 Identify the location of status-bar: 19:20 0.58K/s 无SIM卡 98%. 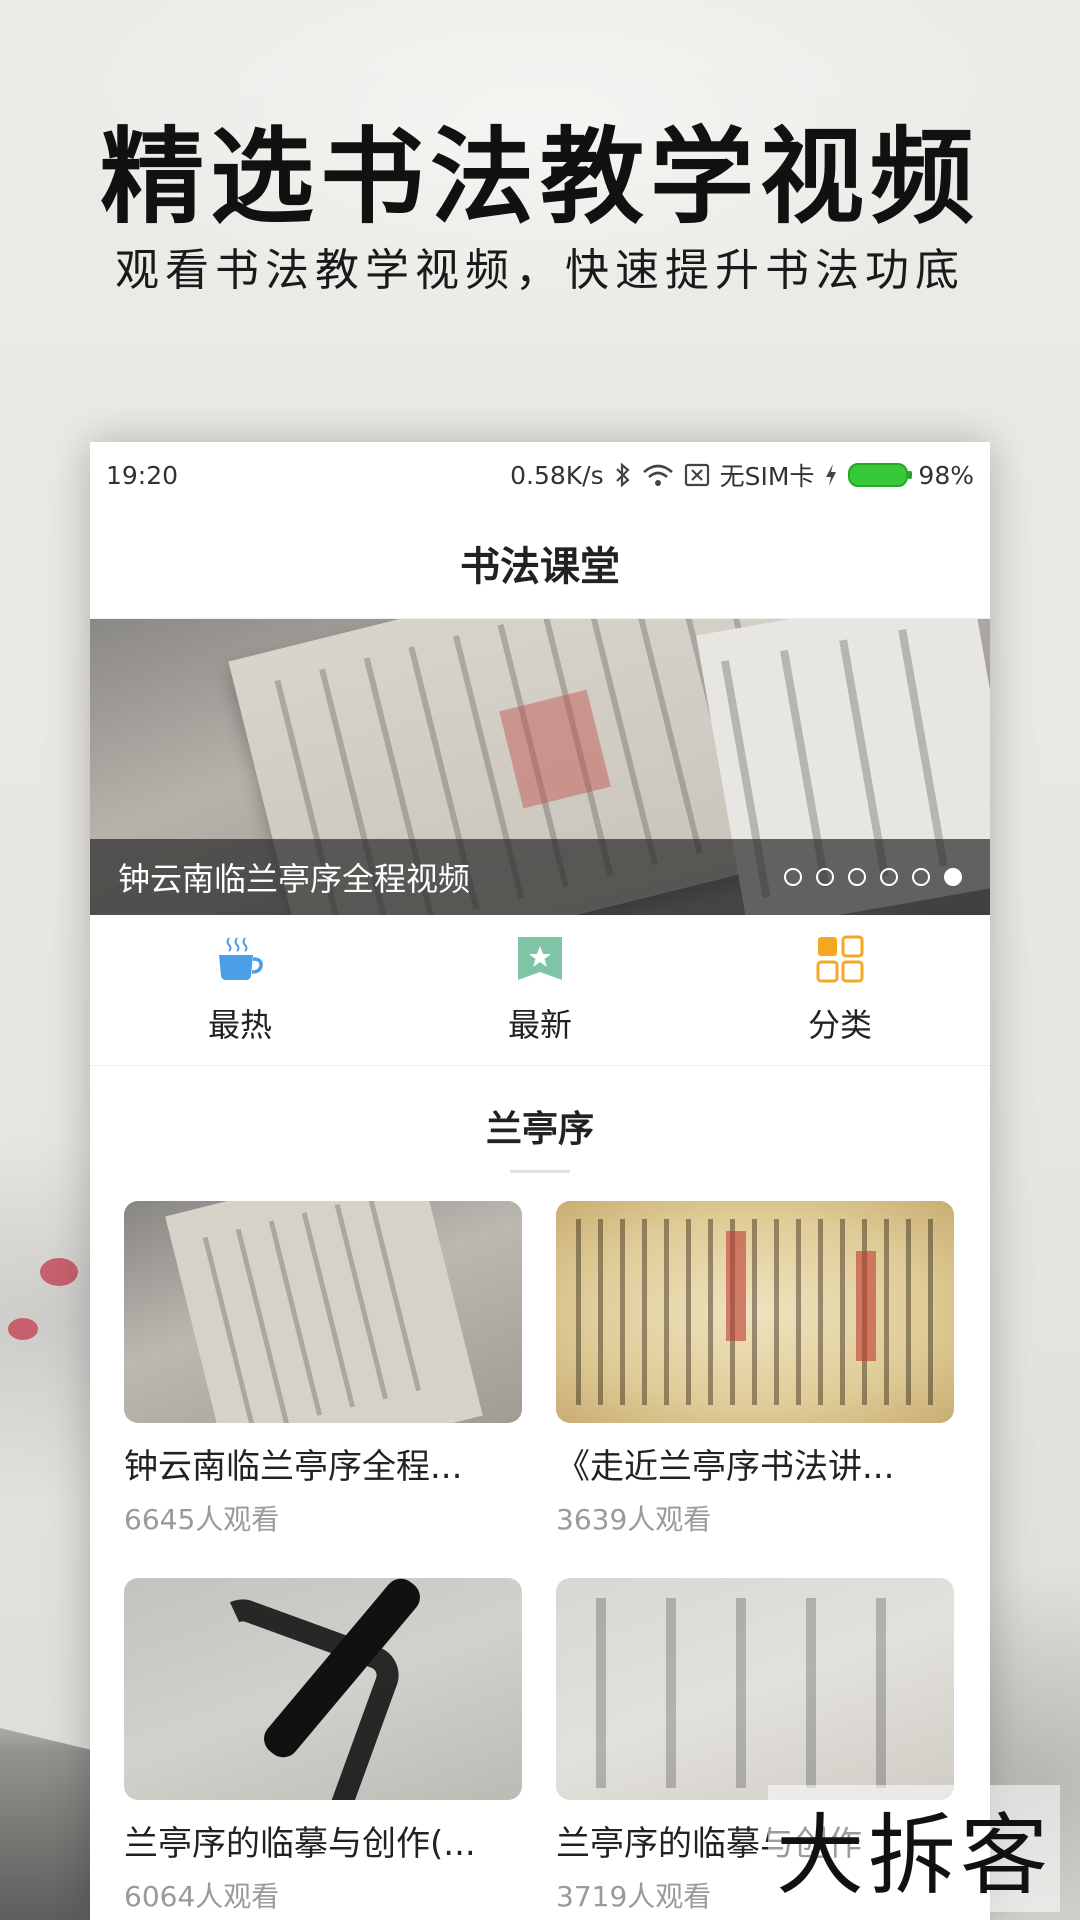
(540, 475).